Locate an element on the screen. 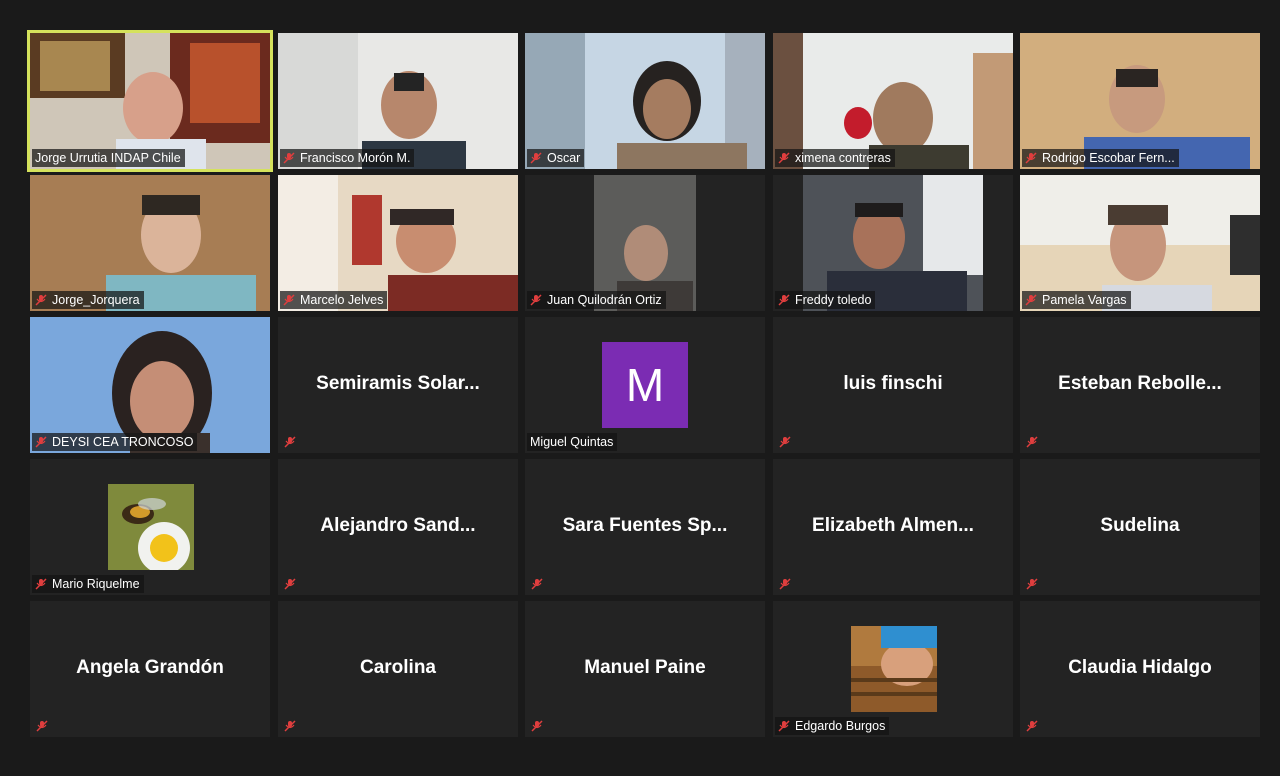 The image size is (1280, 776). participant-display-name: Angela Grandón is located at coordinates (150, 667).